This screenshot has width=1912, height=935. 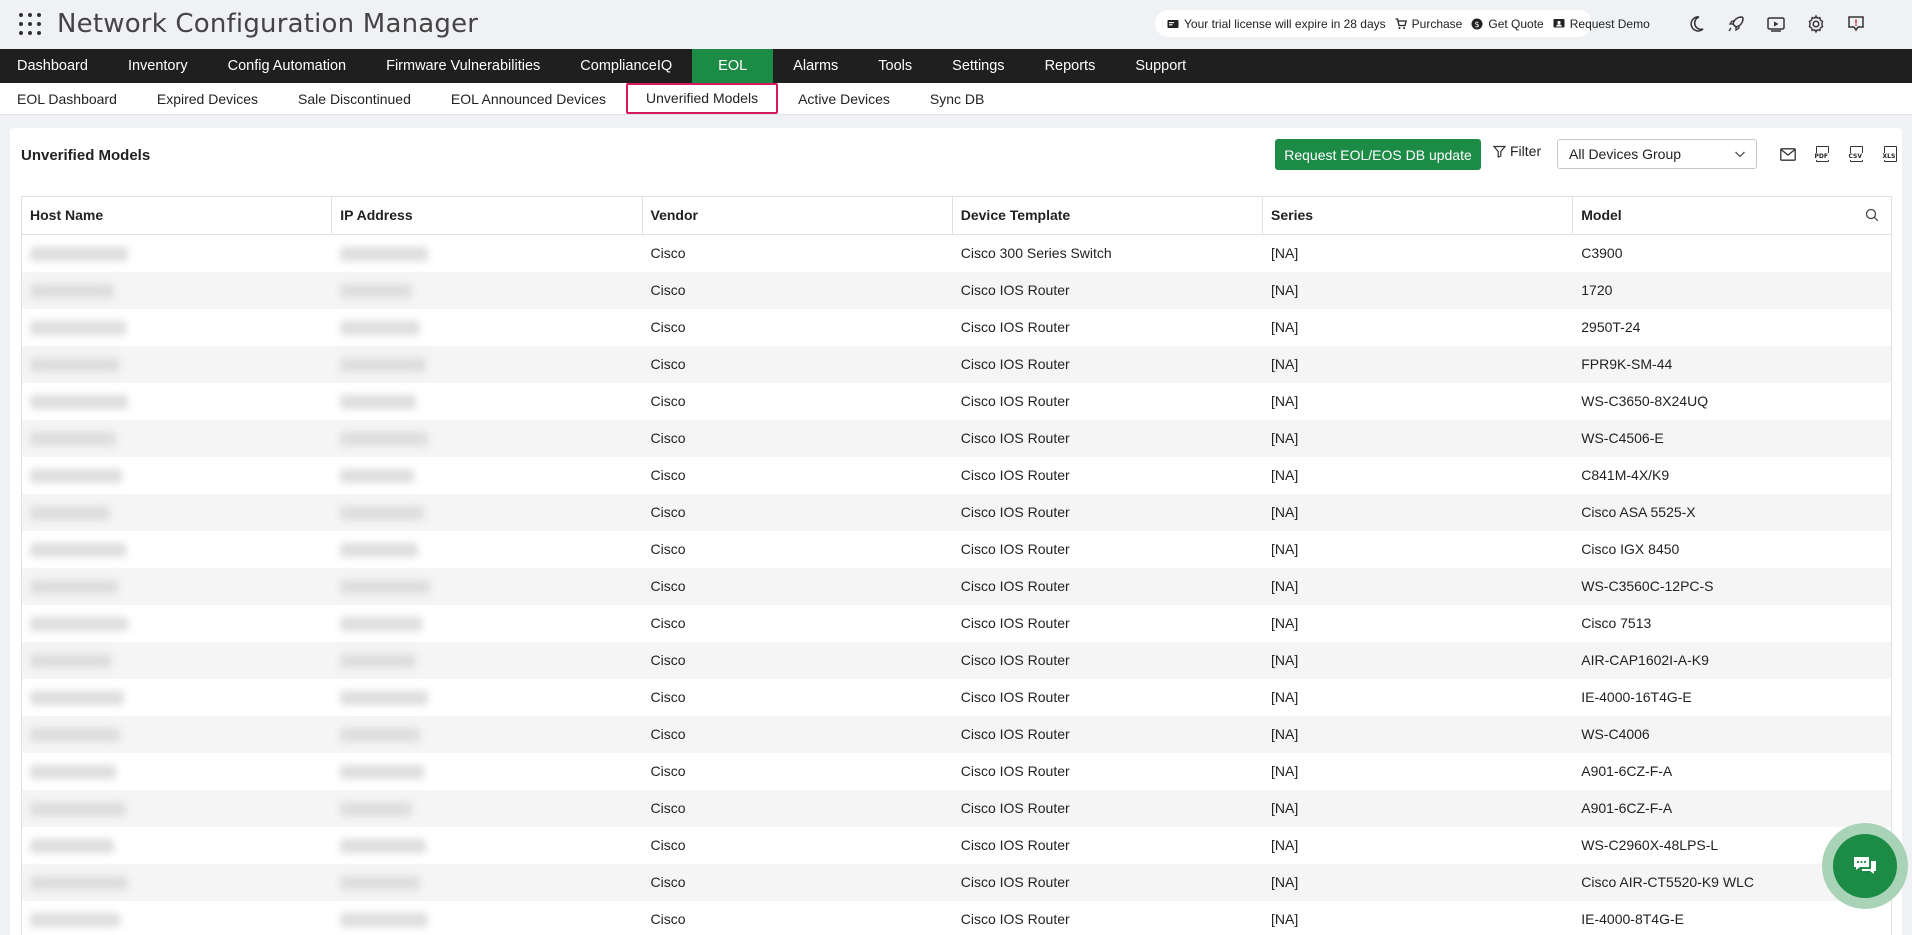 What do you see at coordinates (702, 98) in the screenshot?
I see `tab-unverified-models: Unverified Models` at bounding box center [702, 98].